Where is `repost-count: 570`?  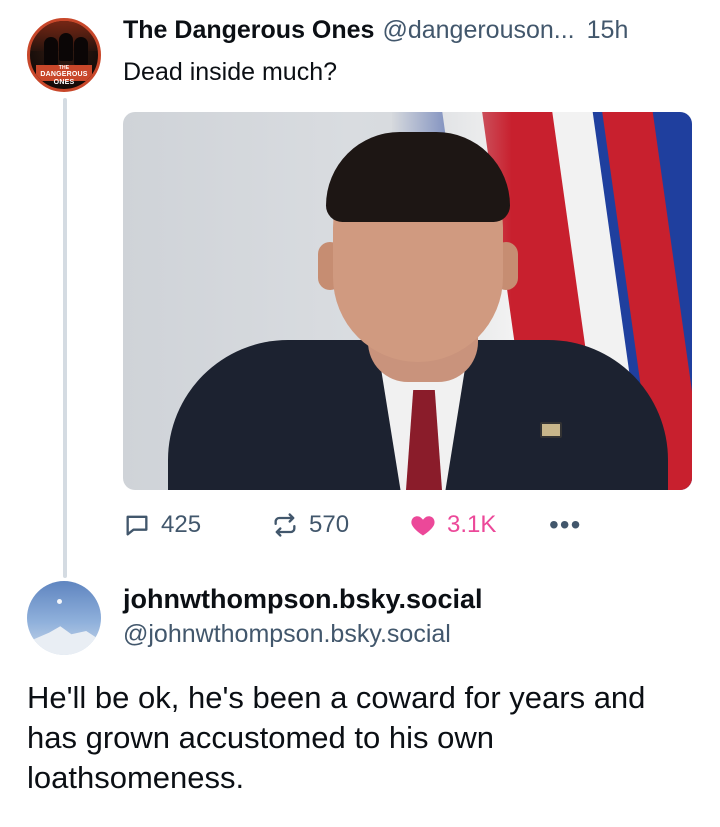 repost-count: 570 is located at coordinates (329, 524).